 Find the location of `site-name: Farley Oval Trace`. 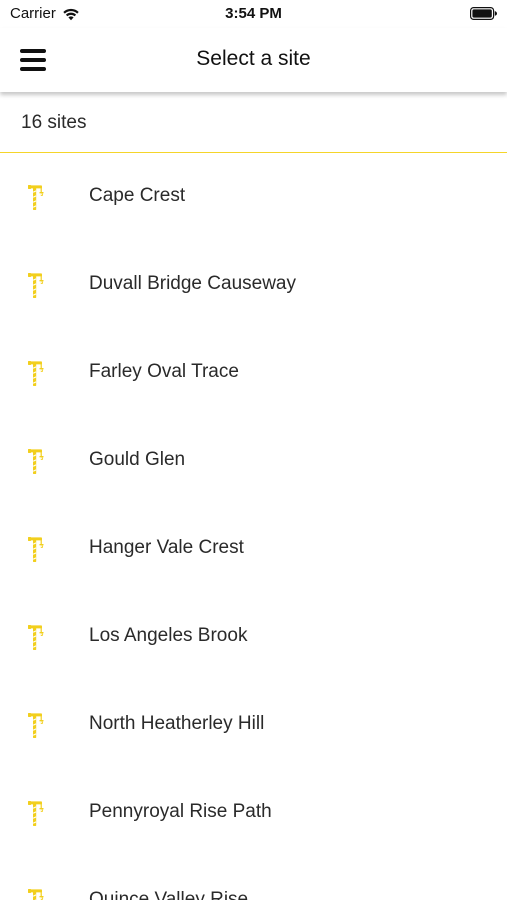

site-name: Farley Oval Trace is located at coordinates (164, 371).